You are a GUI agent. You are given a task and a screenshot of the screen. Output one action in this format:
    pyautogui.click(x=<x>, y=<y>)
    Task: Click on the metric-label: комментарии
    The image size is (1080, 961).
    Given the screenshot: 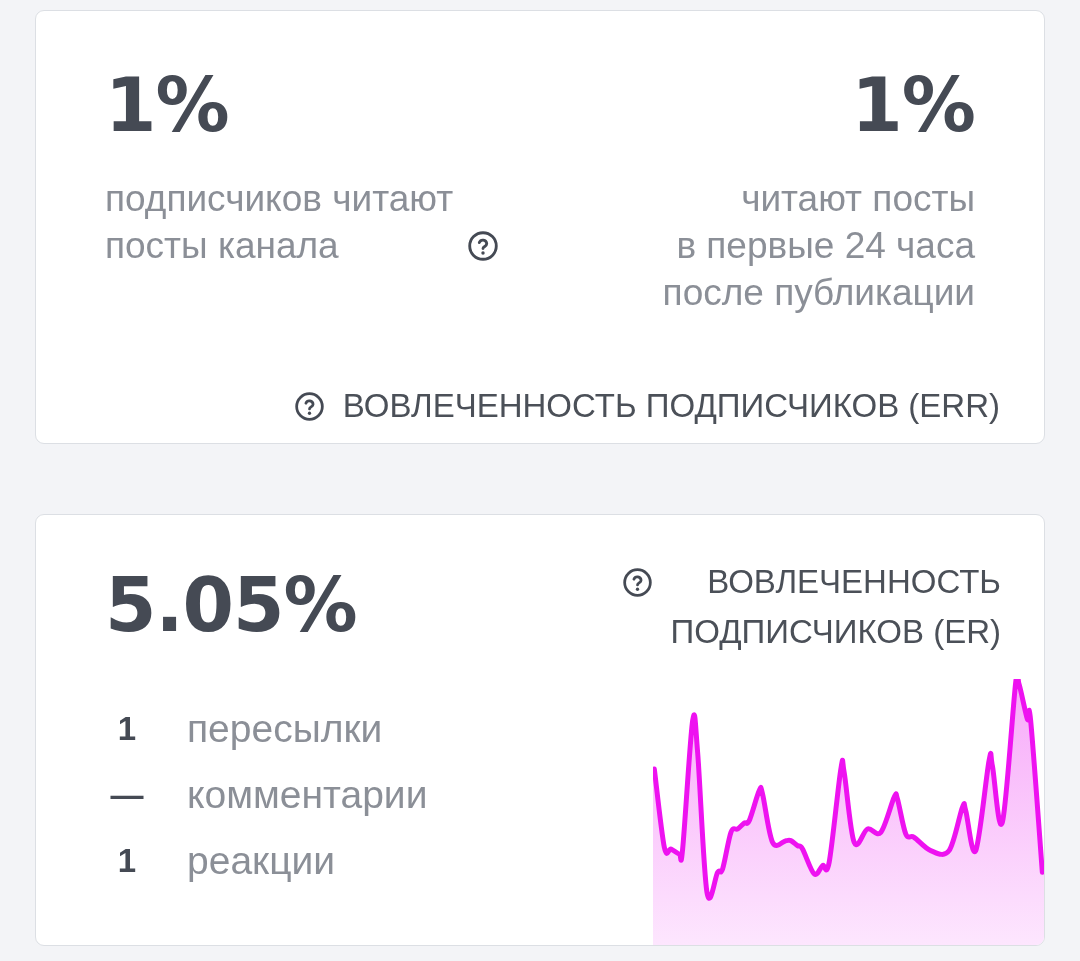 What is the action you would take?
    pyautogui.click(x=307, y=795)
    